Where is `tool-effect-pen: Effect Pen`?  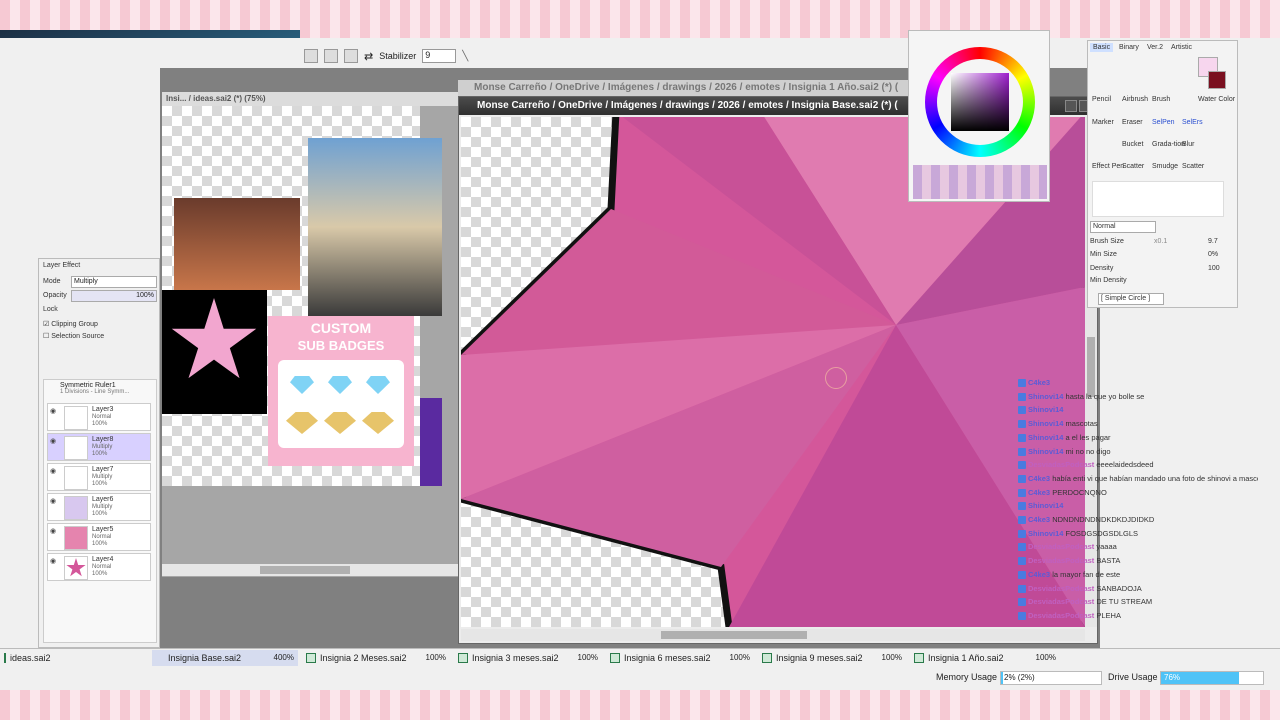
tool-effect-pen: Effect Pen is located at coordinates (1108, 166).